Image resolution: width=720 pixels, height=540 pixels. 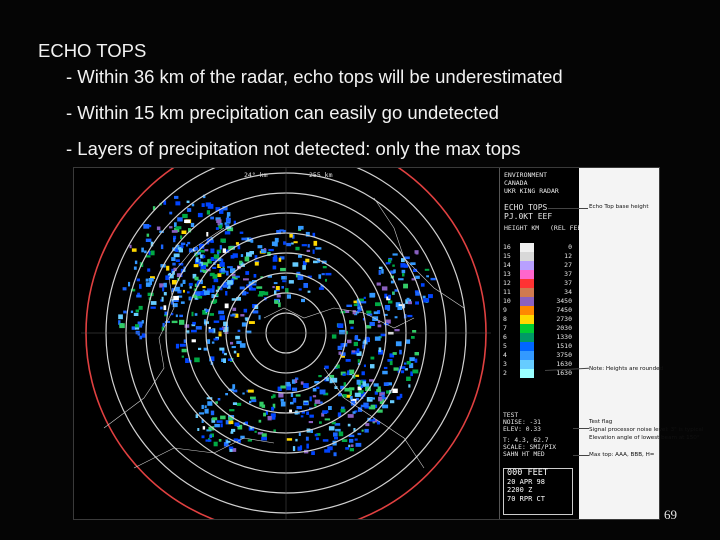 I want to click on test-line: T: 4.3, 62.7, so click(x=526, y=440).